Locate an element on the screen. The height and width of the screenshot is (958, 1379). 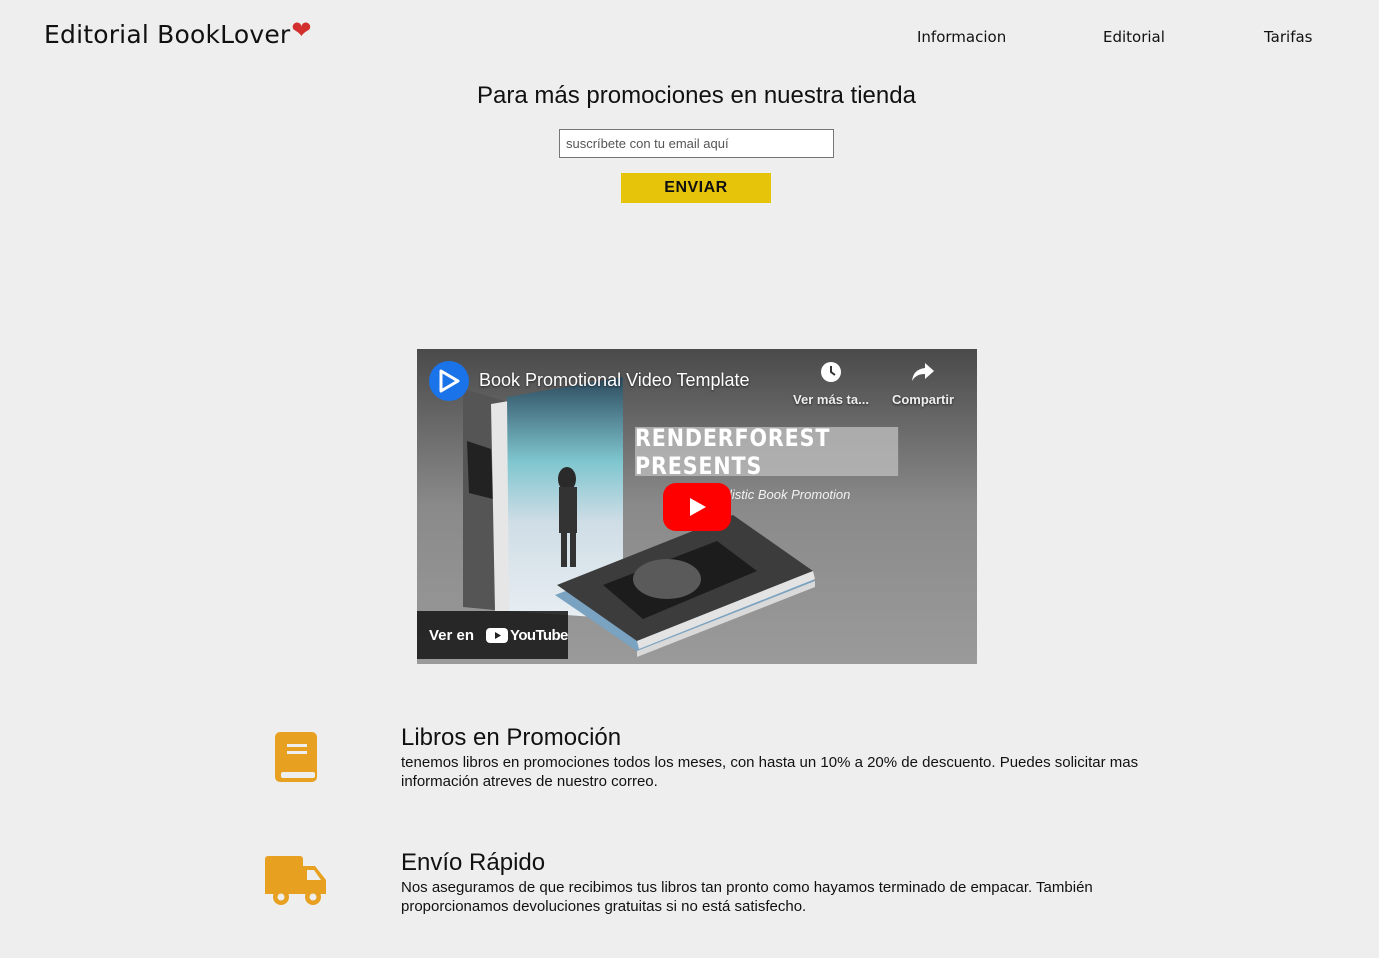
play-button is located at coordinates (697, 507).